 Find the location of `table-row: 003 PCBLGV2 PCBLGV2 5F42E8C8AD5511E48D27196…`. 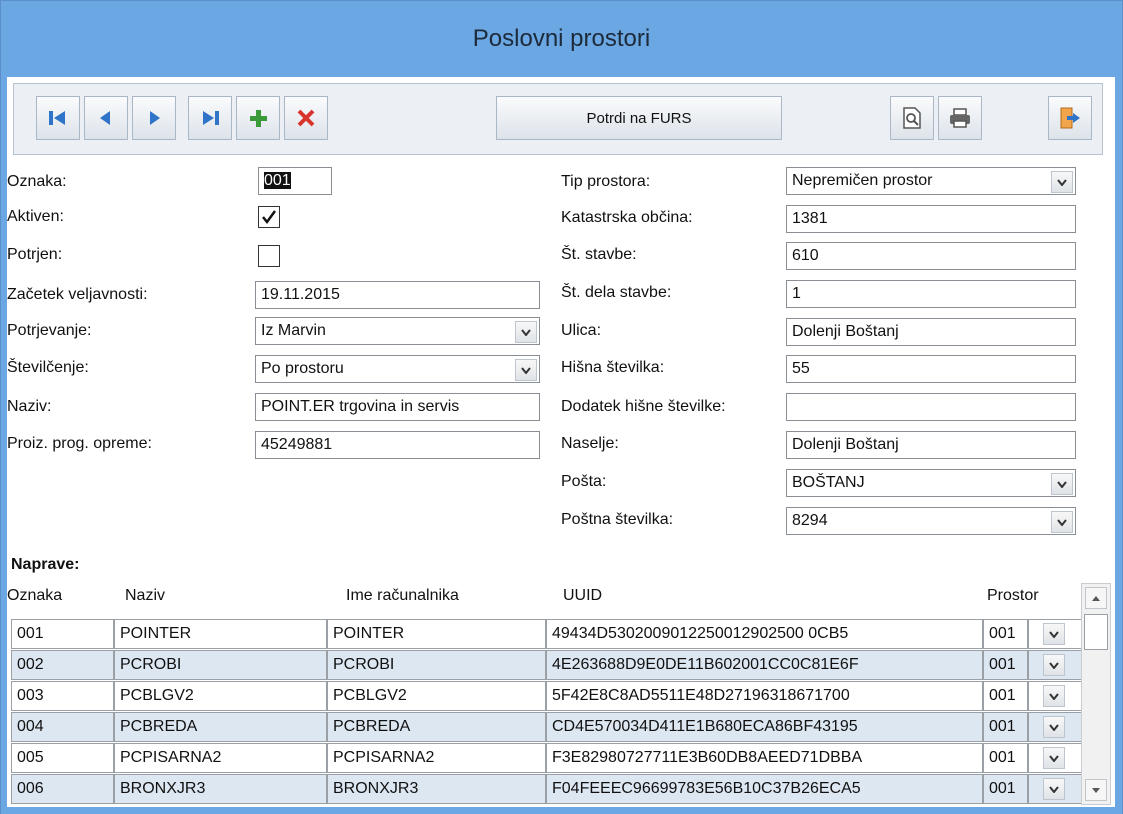

table-row: 003 PCBLGV2 PCBLGV2 5F42E8C8AD5511E48D27196… is located at coordinates (547, 696).